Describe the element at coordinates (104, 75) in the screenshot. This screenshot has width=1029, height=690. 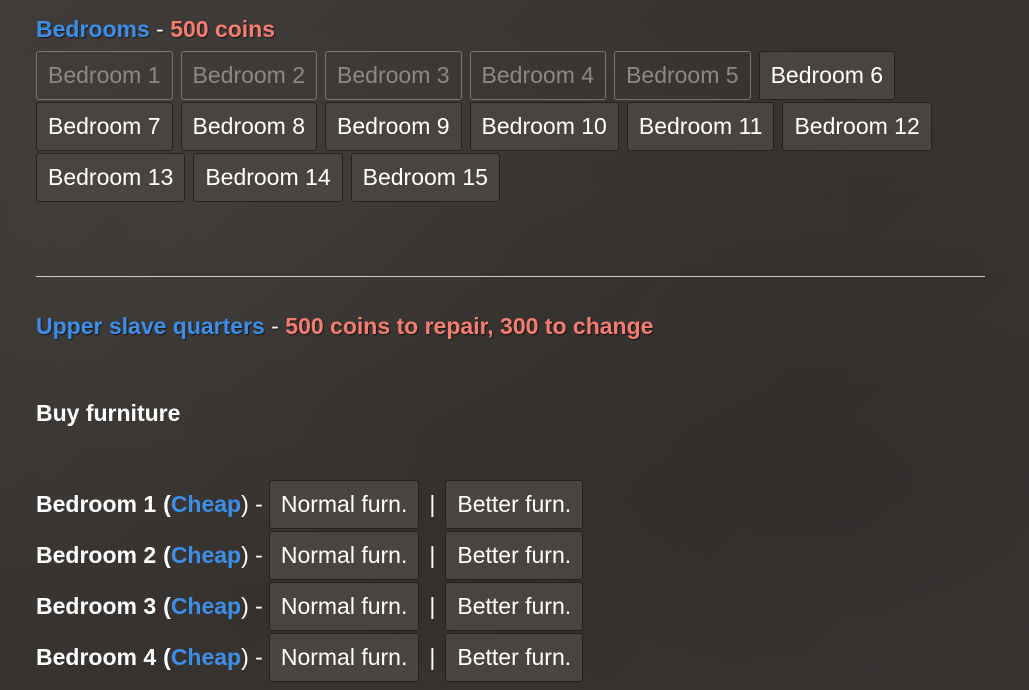
I see `bedroom-button-1: Bedroom 1` at that location.